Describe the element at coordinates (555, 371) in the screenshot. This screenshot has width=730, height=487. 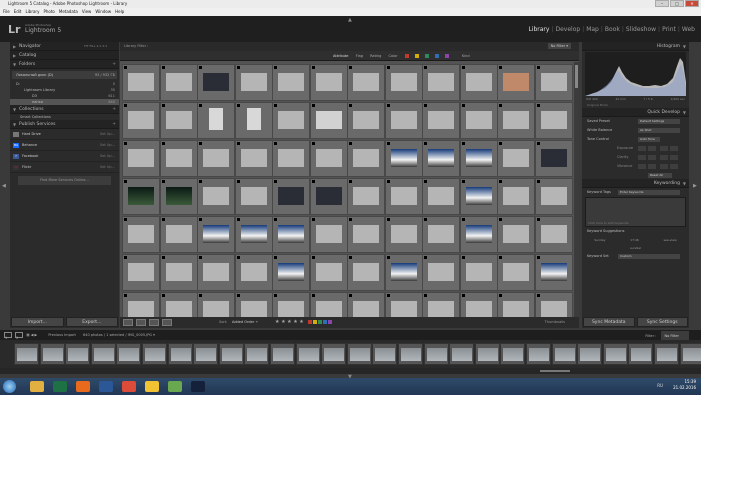
I see `filmstrip-scroll-thumb` at that location.